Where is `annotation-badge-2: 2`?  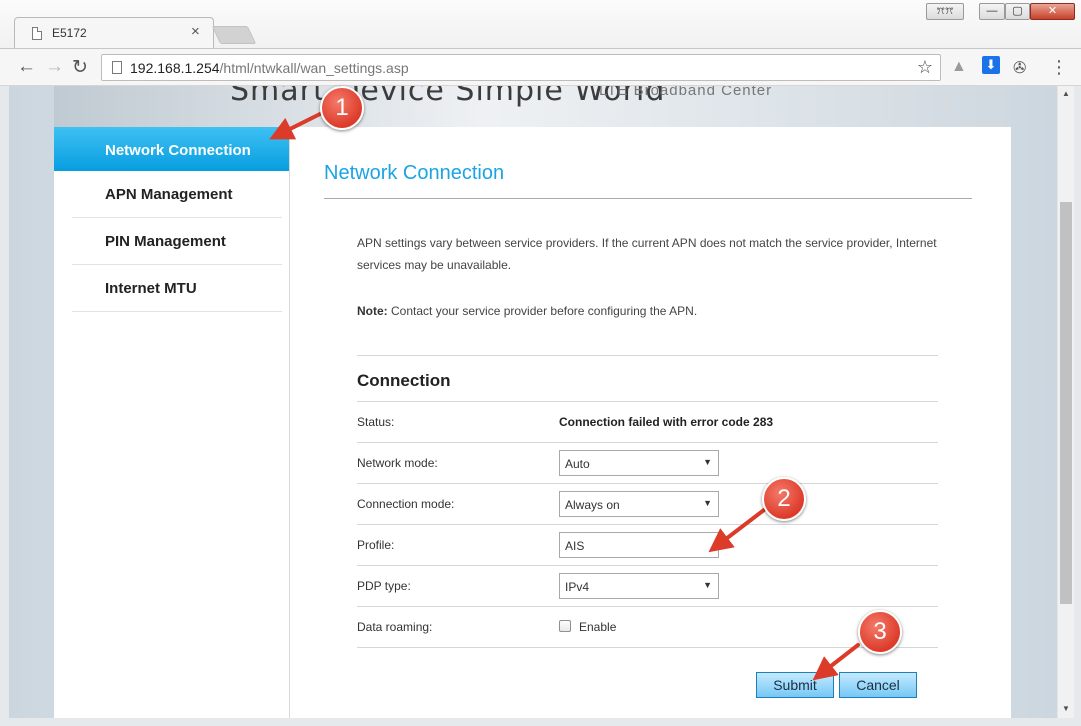
annotation-badge-2: 2 is located at coordinates (784, 499).